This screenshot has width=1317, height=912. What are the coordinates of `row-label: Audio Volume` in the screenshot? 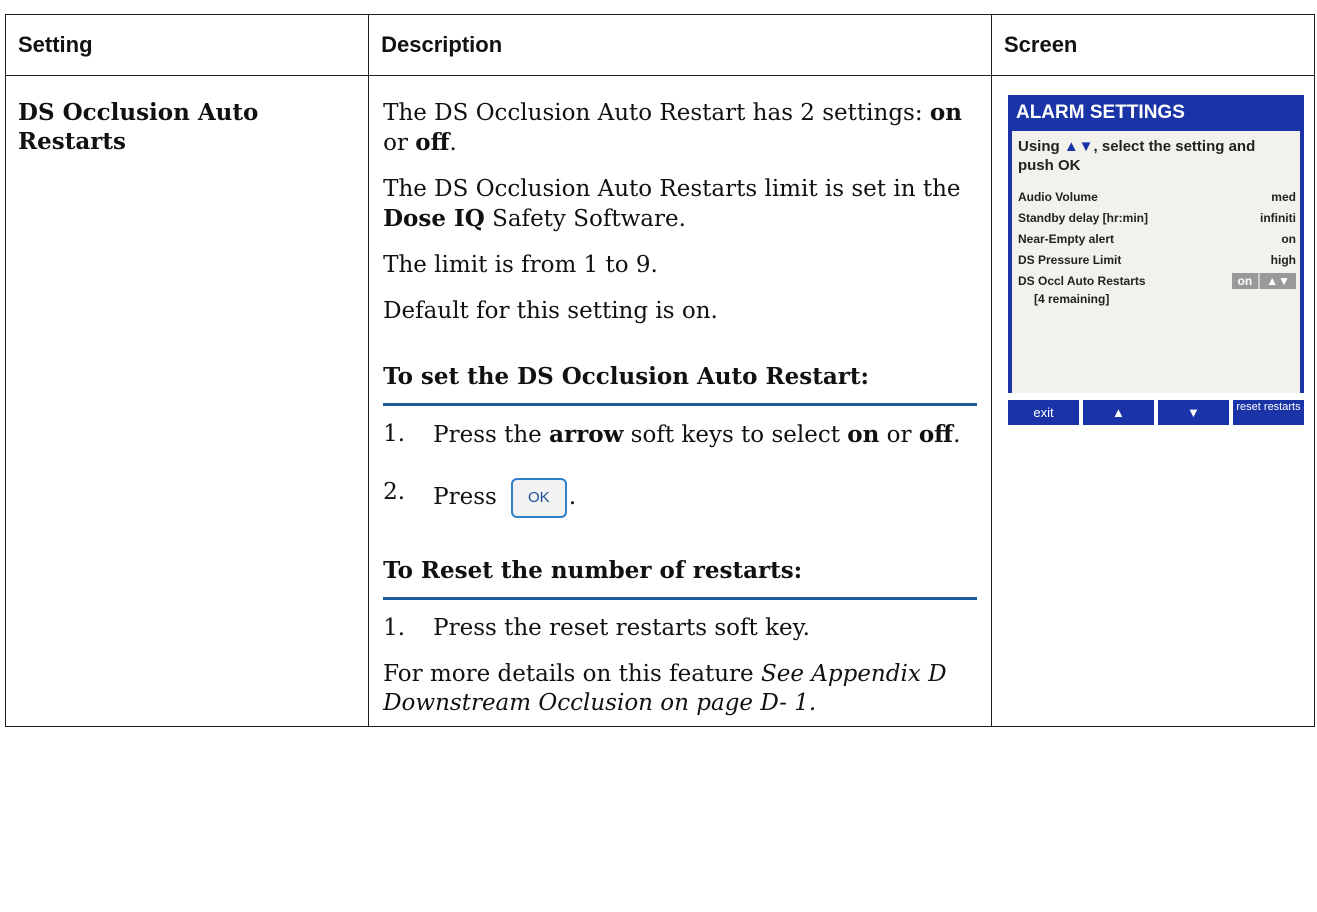 It's located at (1057, 197).